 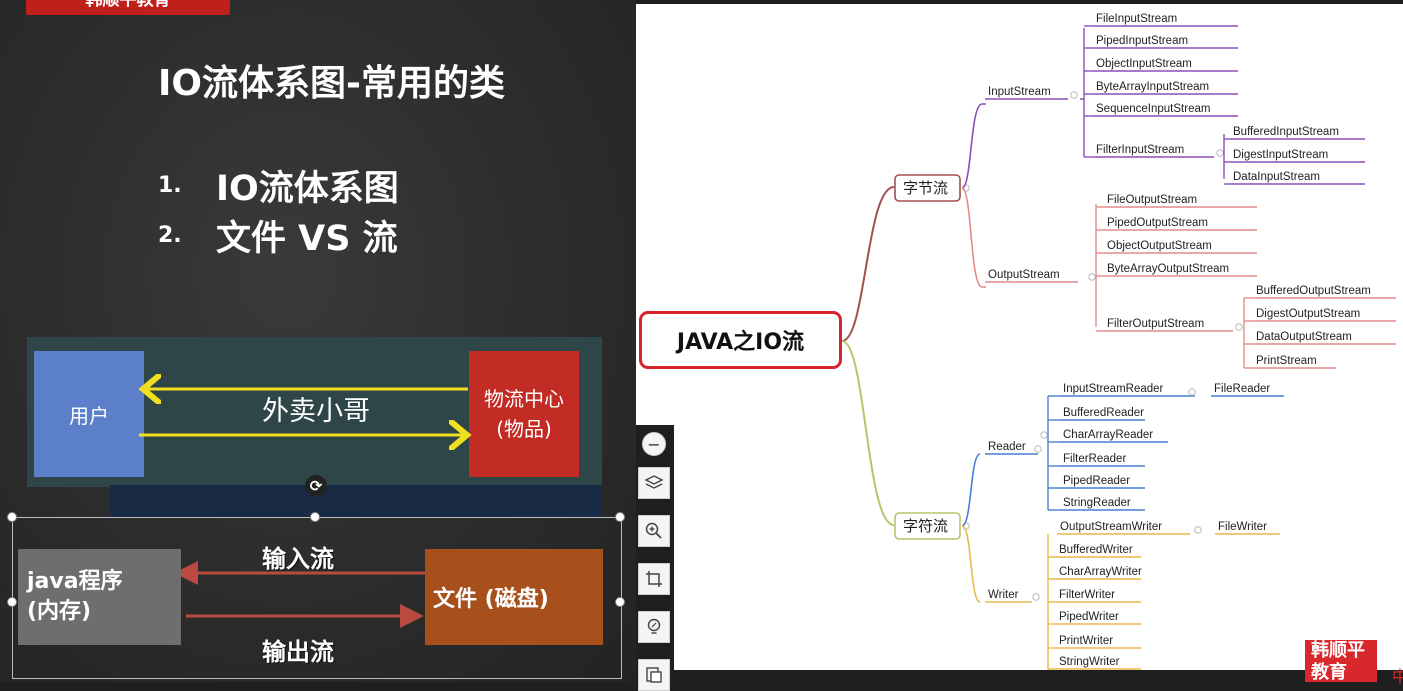 I want to click on export-icon, so click(x=654, y=675).